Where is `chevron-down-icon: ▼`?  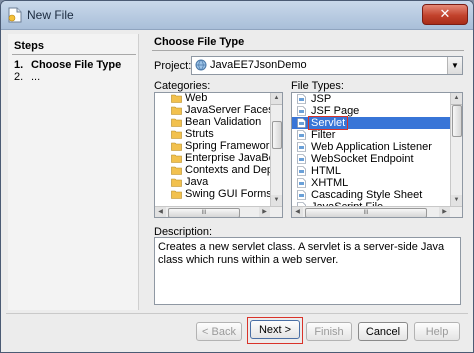
chevron-down-icon: ▼ is located at coordinates (454, 65).